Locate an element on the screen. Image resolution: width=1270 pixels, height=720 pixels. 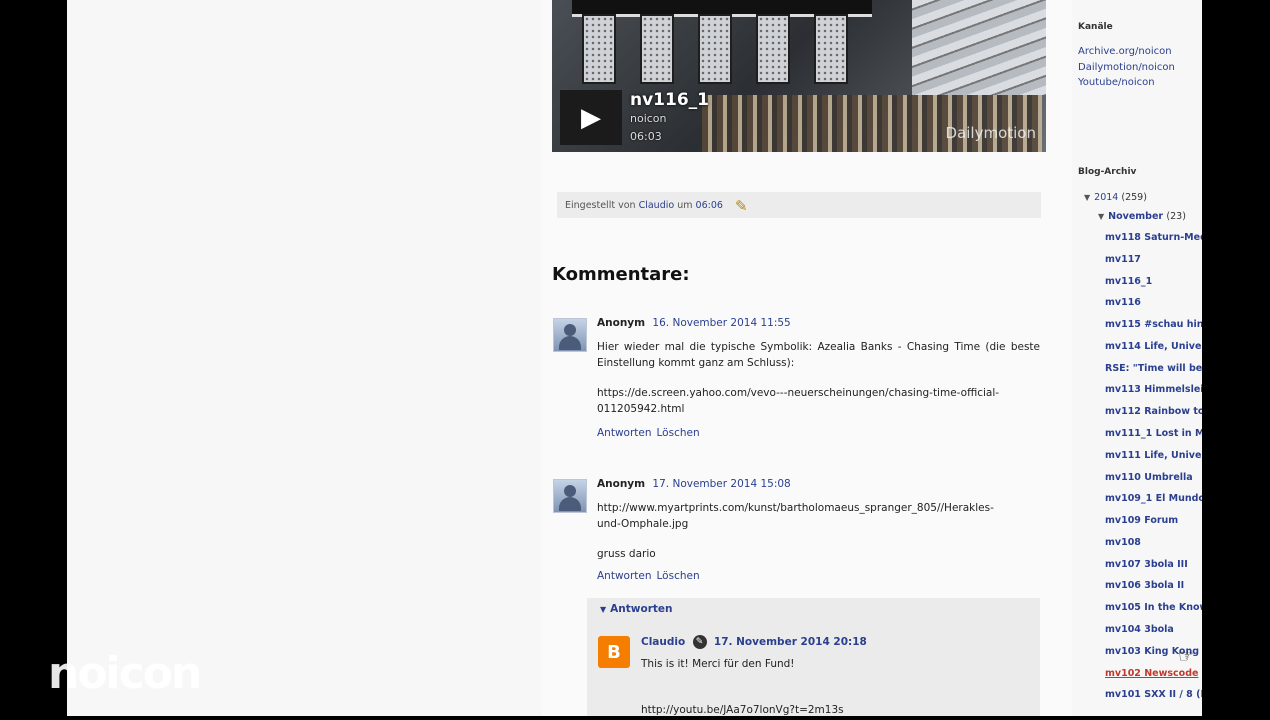
archive-post-link: mv114 Life, Univers is located at coordinates (1153, 346).